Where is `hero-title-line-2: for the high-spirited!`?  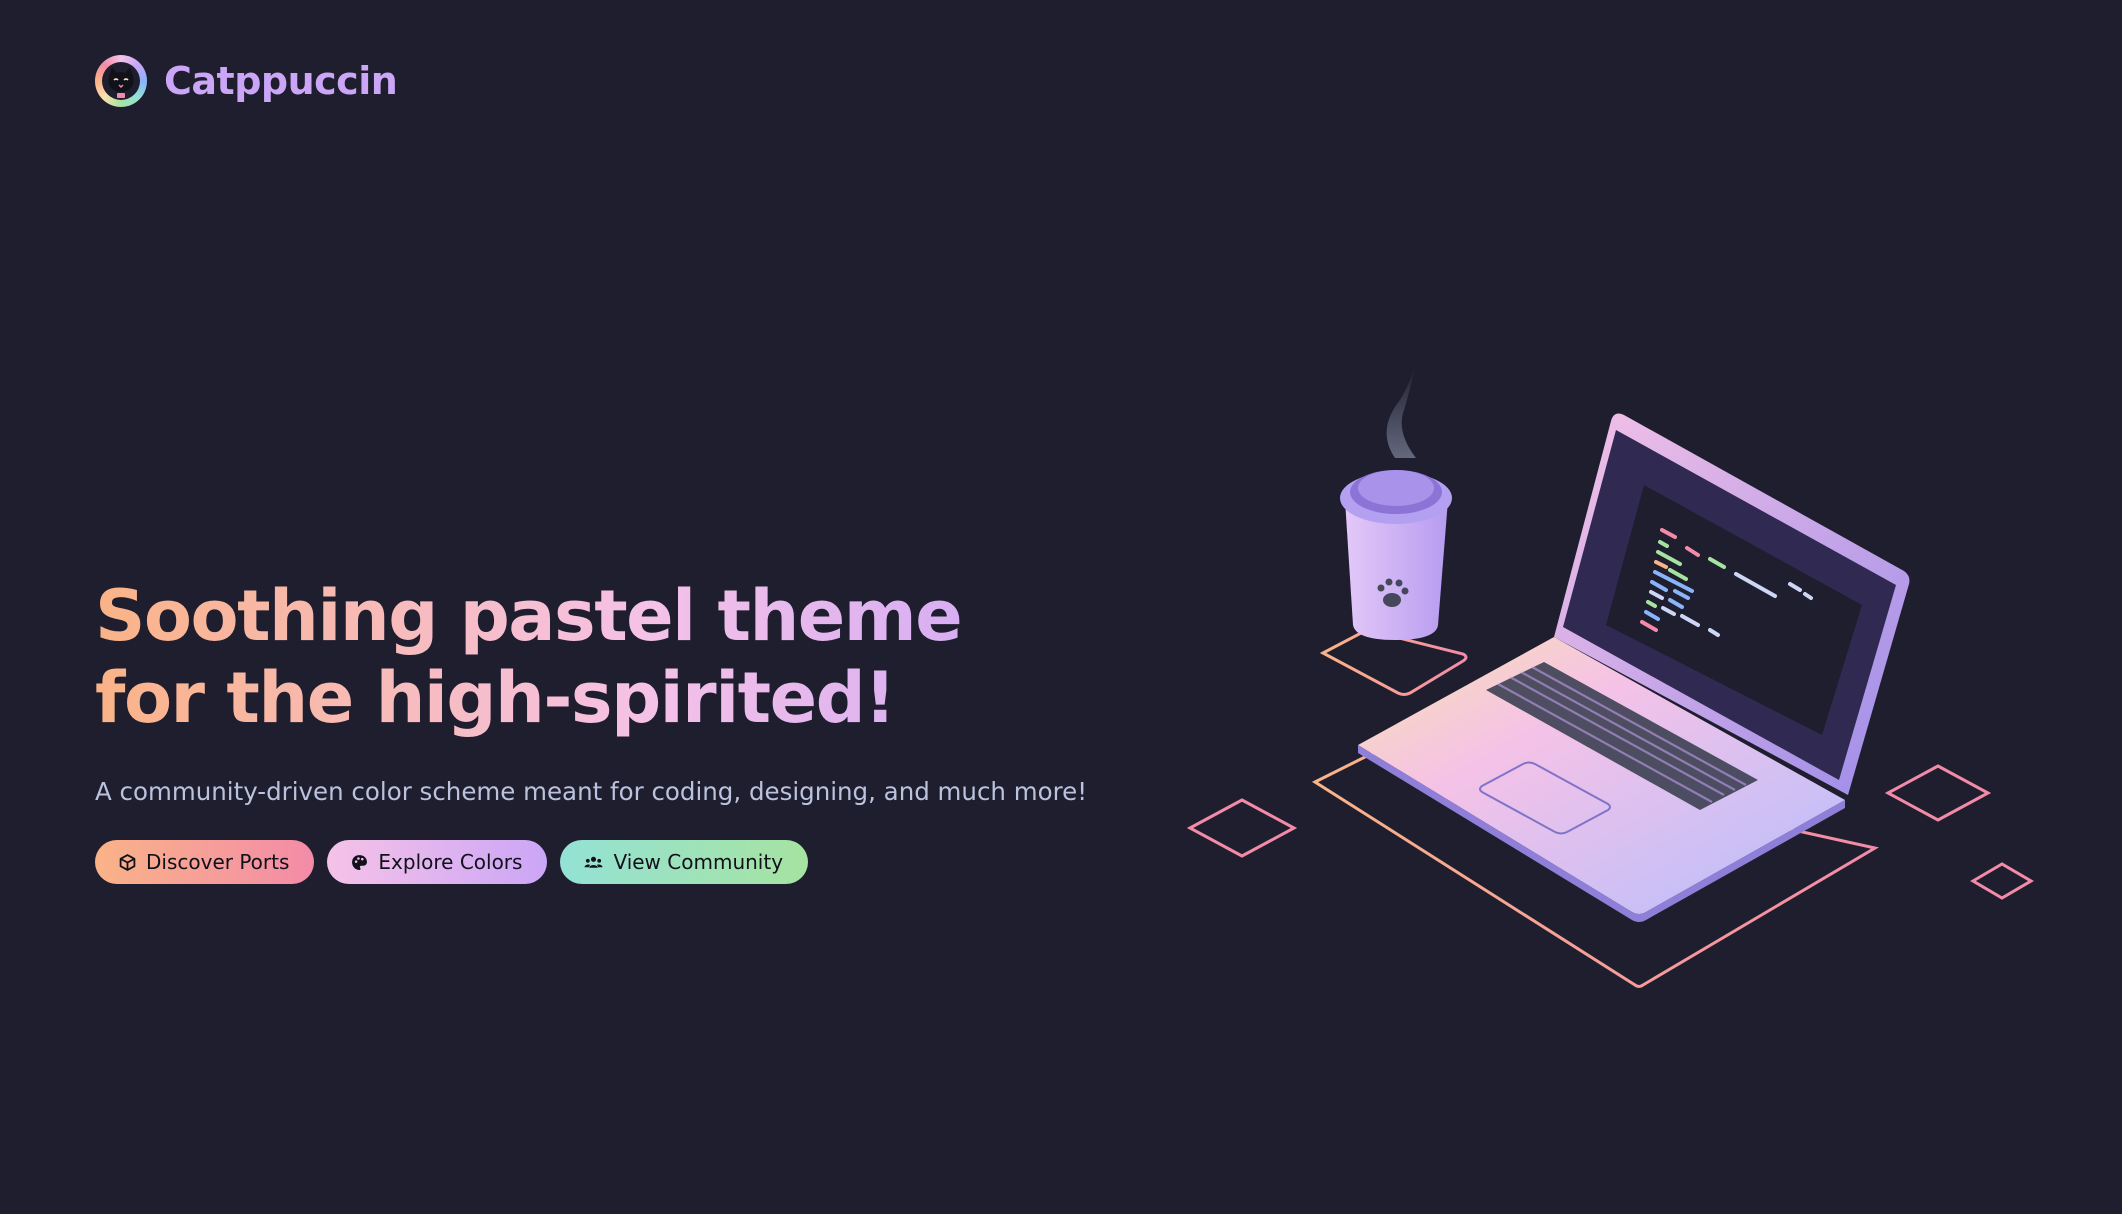
hero-title-line-2: for the high-spirited! is located at coordinates (495, 698).